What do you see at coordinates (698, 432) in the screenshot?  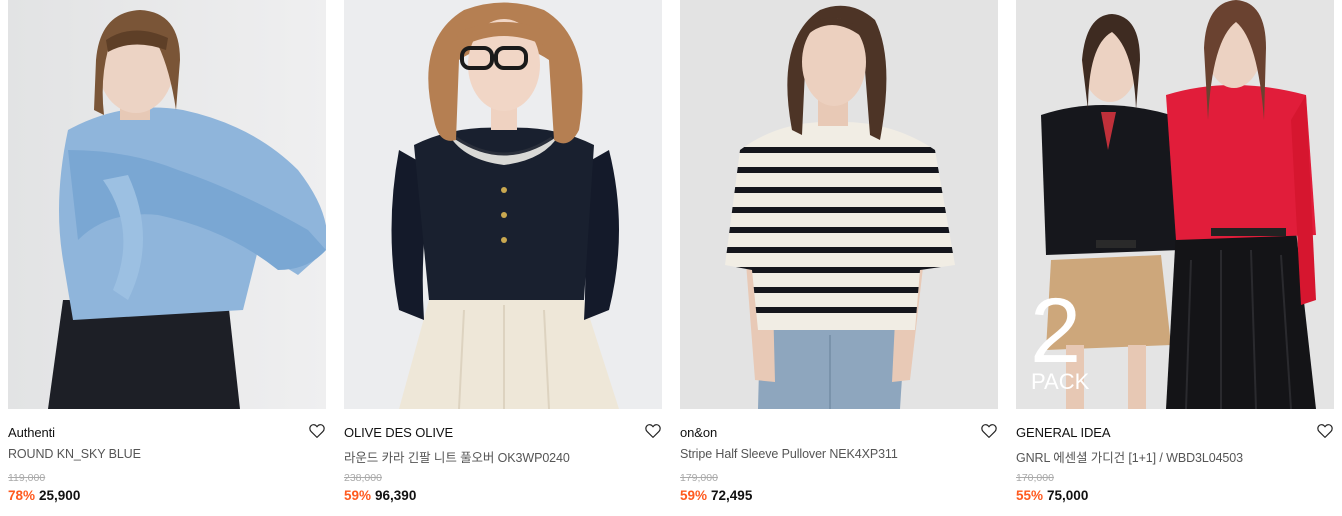 I see `brand-name: on&on` at bounding box center [698, 432].